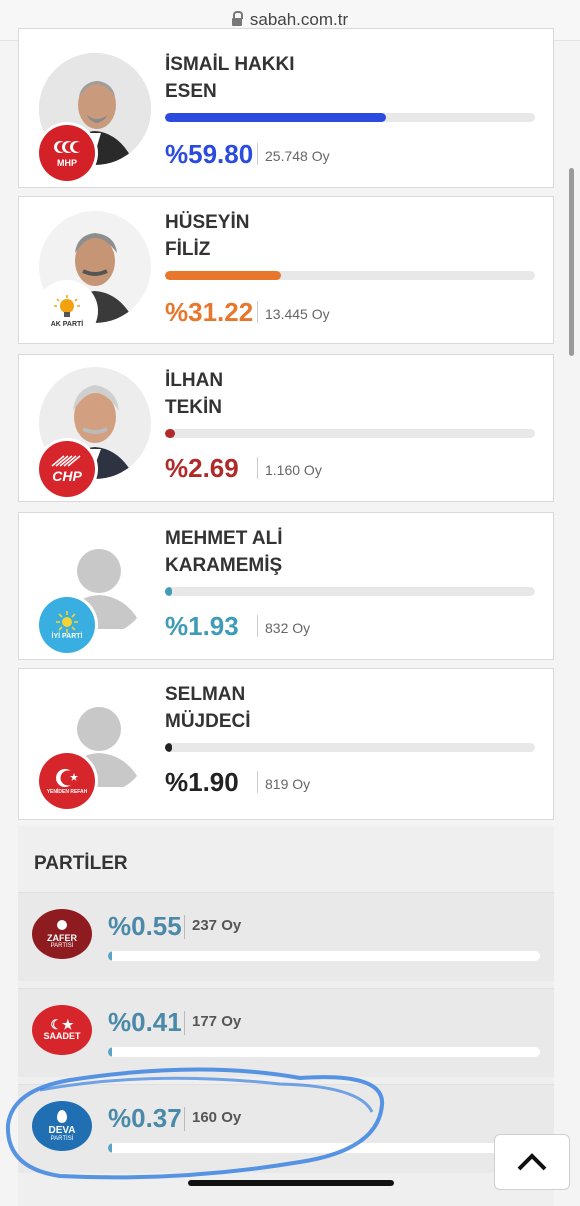  I want to click on url-text: sabah.com.tr, so click(299, 19).